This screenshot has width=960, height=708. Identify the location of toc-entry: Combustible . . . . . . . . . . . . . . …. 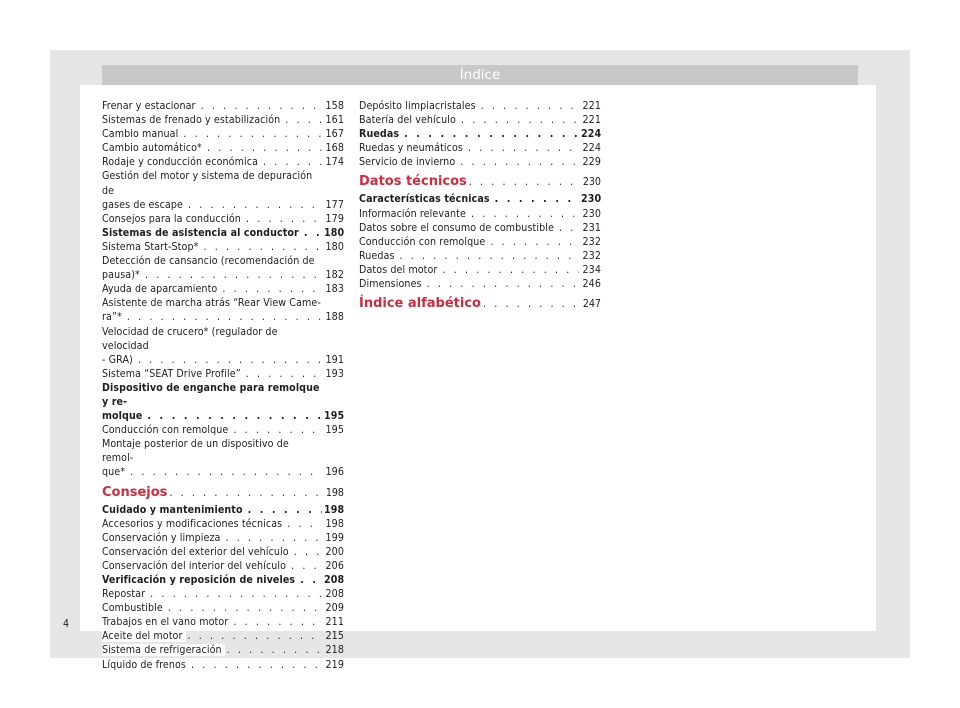
(223, 608).